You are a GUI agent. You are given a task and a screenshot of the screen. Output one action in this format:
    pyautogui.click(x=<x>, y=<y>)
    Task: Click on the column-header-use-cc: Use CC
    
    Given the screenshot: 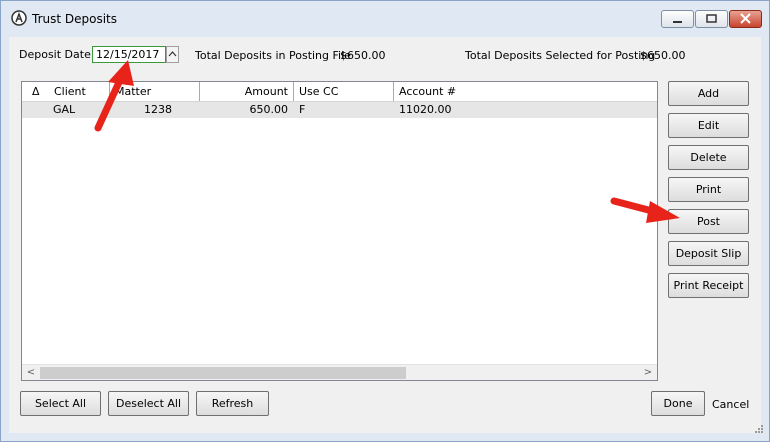 What is the action you would take?
    pyautogui.click(x=344, y=91)
    